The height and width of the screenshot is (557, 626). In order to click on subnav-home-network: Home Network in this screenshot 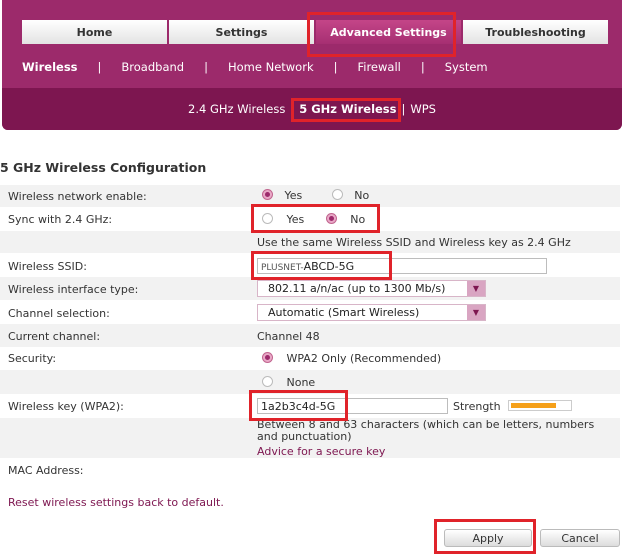, I will do `click(271, 67)`.